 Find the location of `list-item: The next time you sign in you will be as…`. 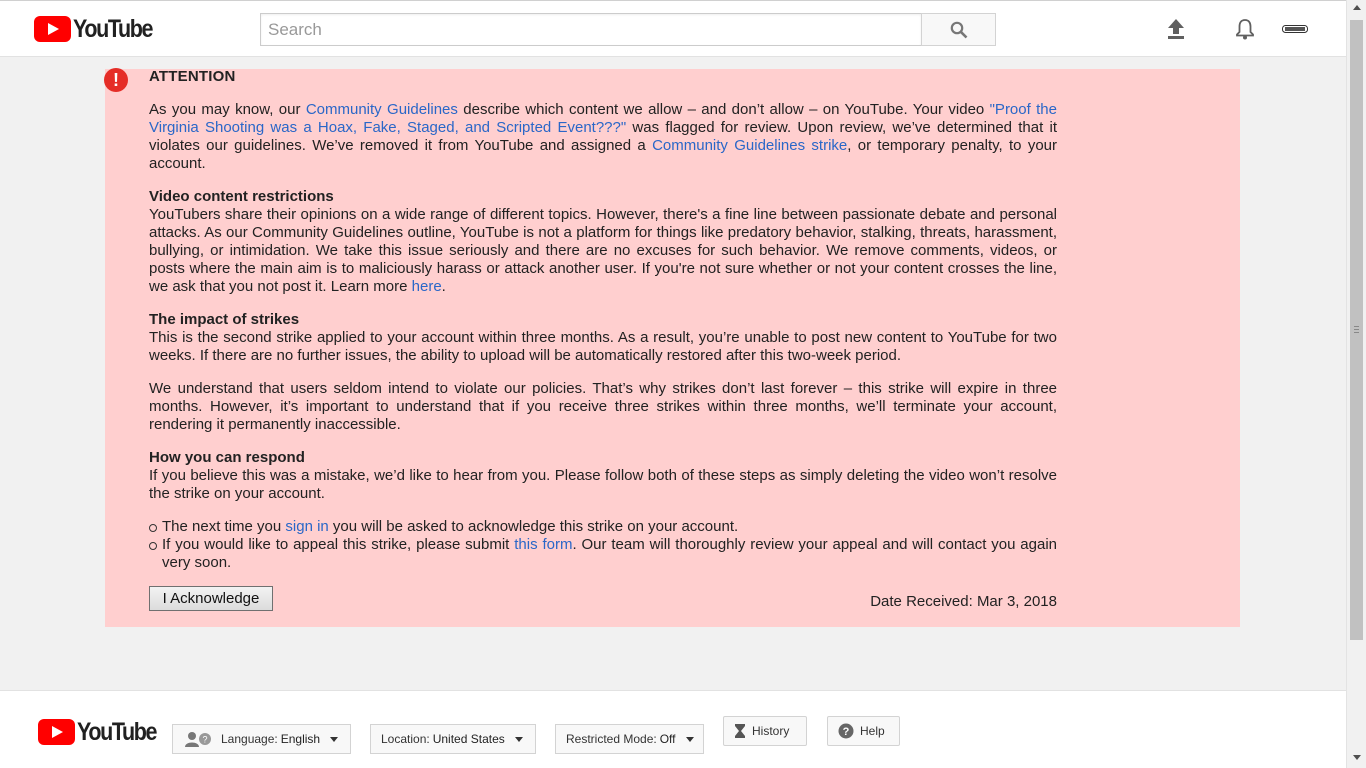

list-item: The next time you sign in you will be as… is located at coordinates (603, 527).